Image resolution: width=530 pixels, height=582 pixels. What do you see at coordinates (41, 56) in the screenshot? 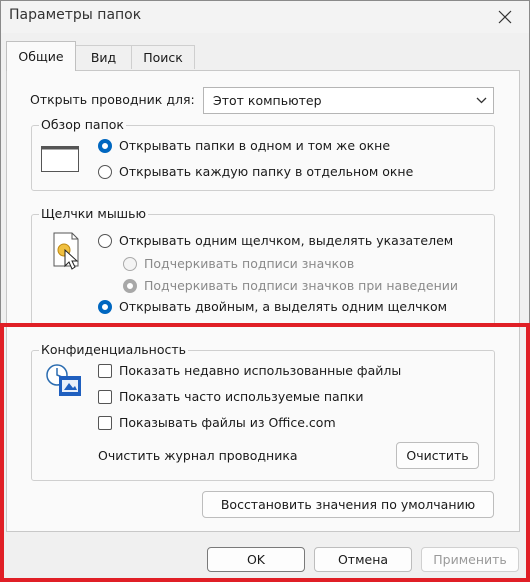
I see `tab-general: Общие` at bounding box center [41, 56].